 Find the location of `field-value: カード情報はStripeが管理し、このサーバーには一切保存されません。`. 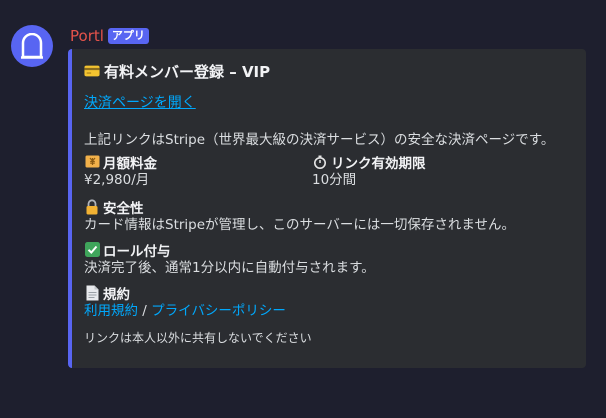

field-value: カード情報はStripeが管理し、このサーバーには一切保存されません。 is located at coordinates (299, 225).